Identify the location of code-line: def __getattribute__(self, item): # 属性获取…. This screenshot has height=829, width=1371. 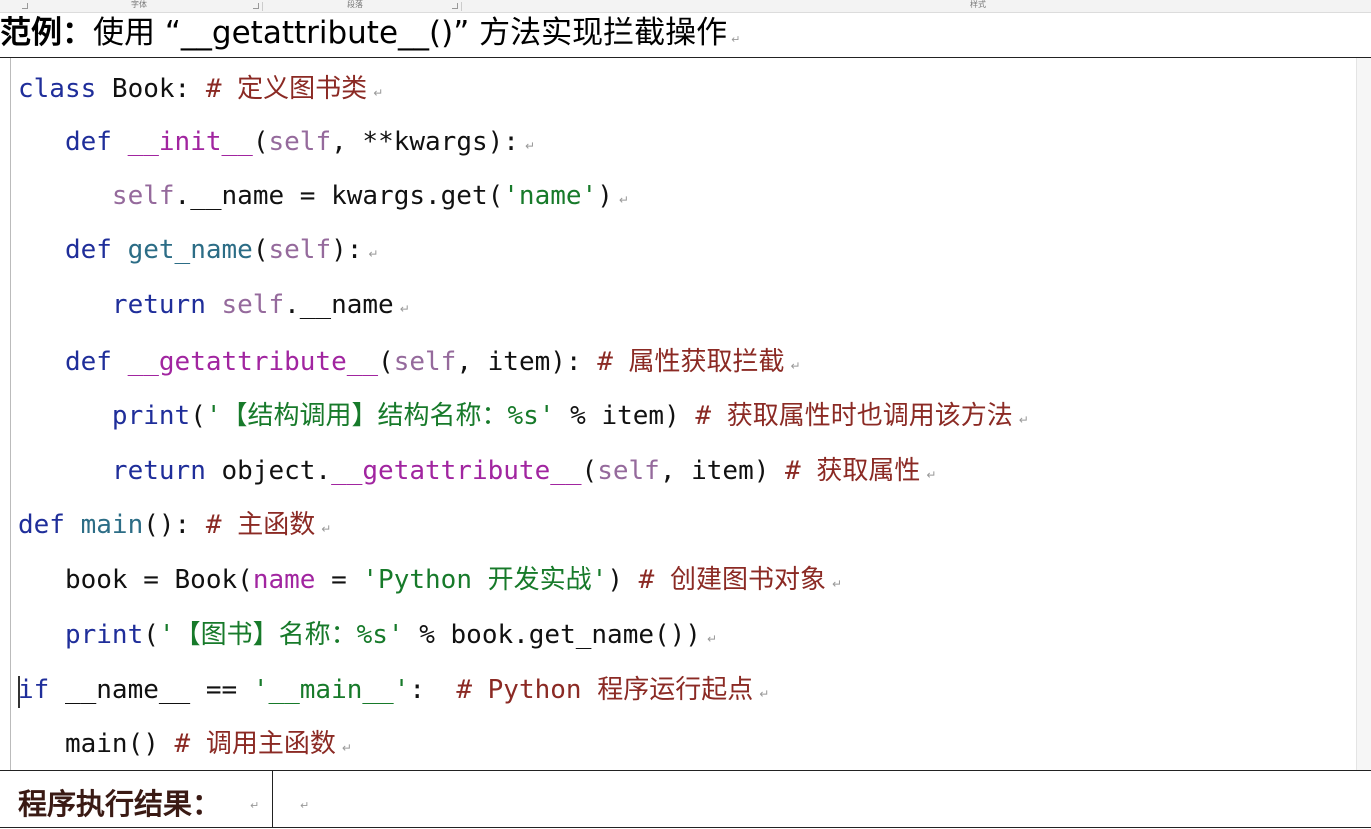
(409, 362).